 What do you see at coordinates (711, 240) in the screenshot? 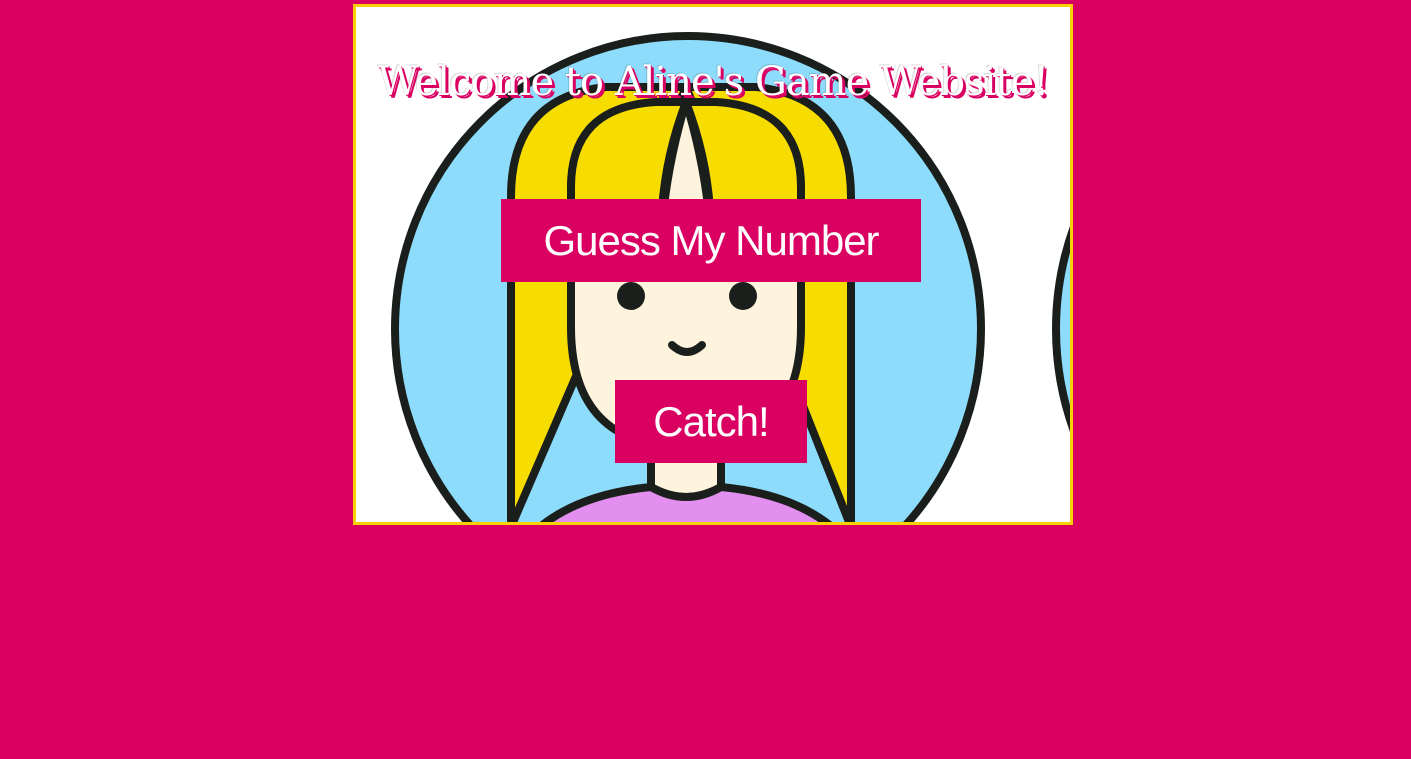
I see `guess-my-number-button: Guess My Number` at bounding box center [711, 240].